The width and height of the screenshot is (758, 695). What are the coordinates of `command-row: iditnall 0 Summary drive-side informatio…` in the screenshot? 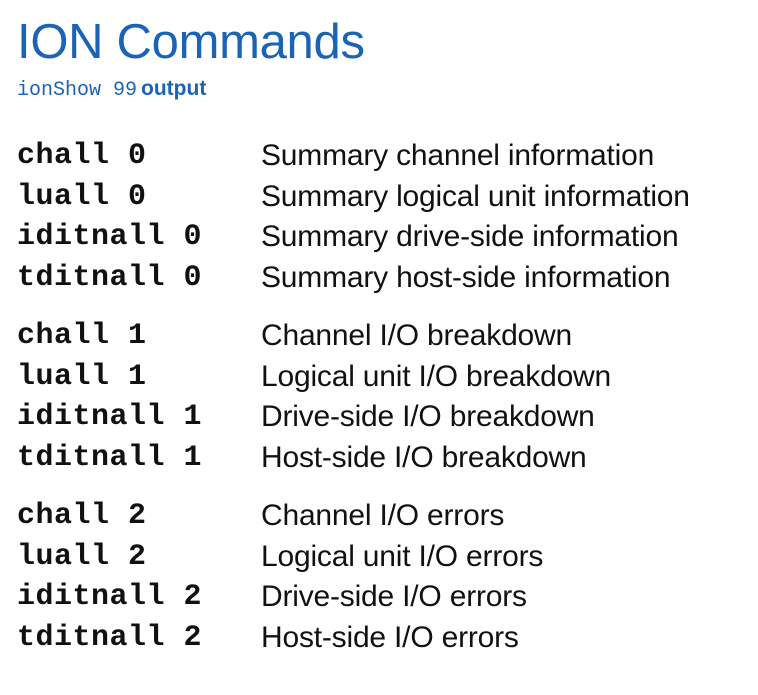 It's located at (387, 237).